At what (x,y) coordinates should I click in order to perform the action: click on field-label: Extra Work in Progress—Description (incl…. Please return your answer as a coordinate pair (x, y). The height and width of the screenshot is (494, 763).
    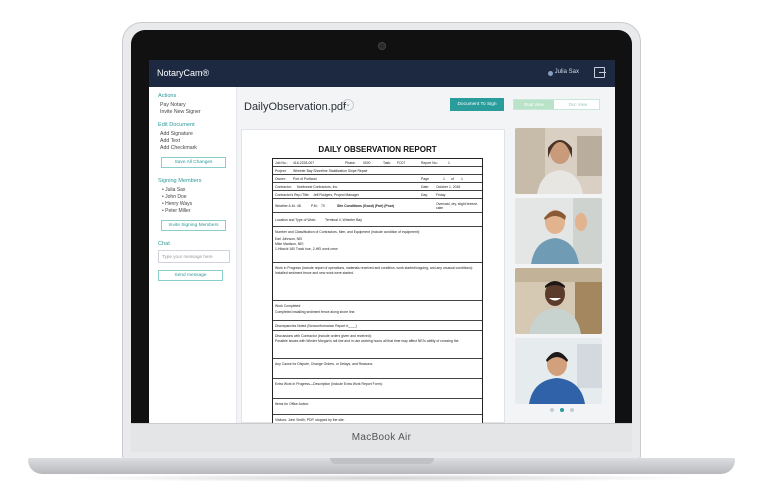
    Looking at the image, I should click on (329, 384).